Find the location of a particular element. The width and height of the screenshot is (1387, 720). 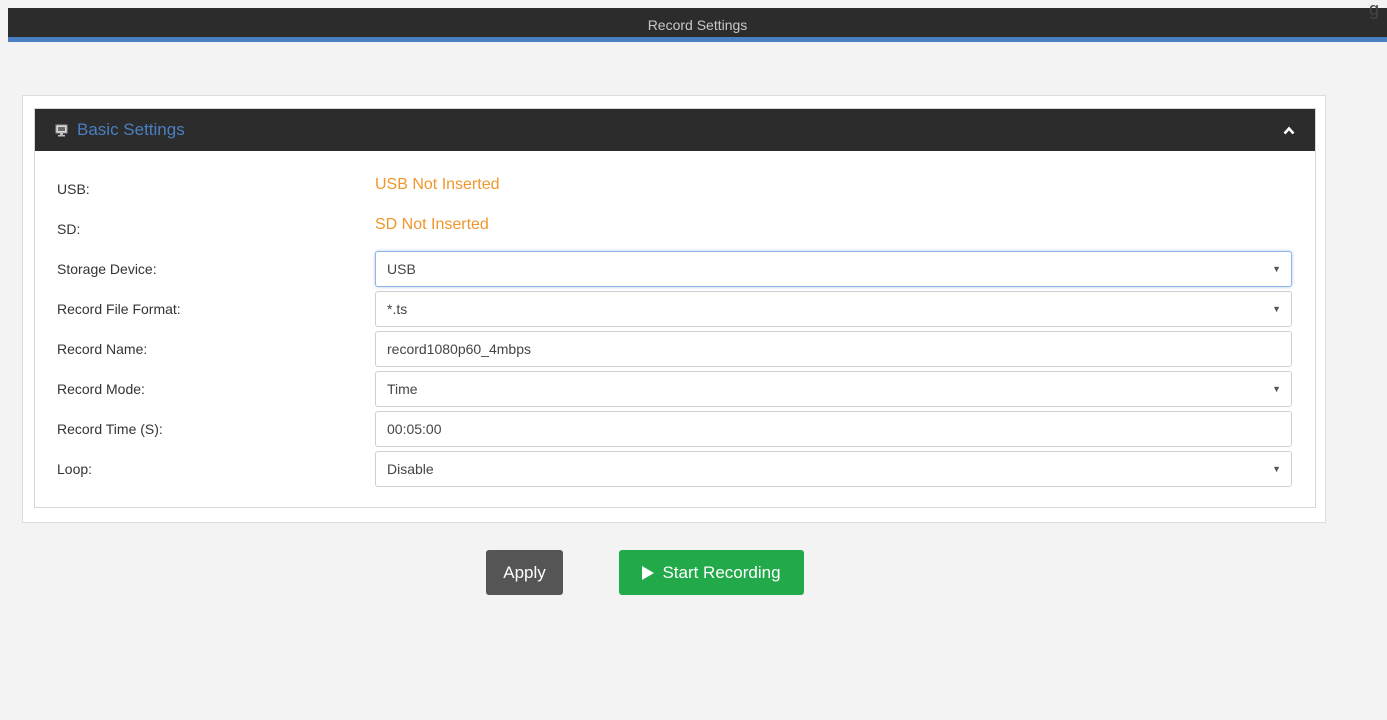

apply-button: Apply is located at coordinates (524, 572).